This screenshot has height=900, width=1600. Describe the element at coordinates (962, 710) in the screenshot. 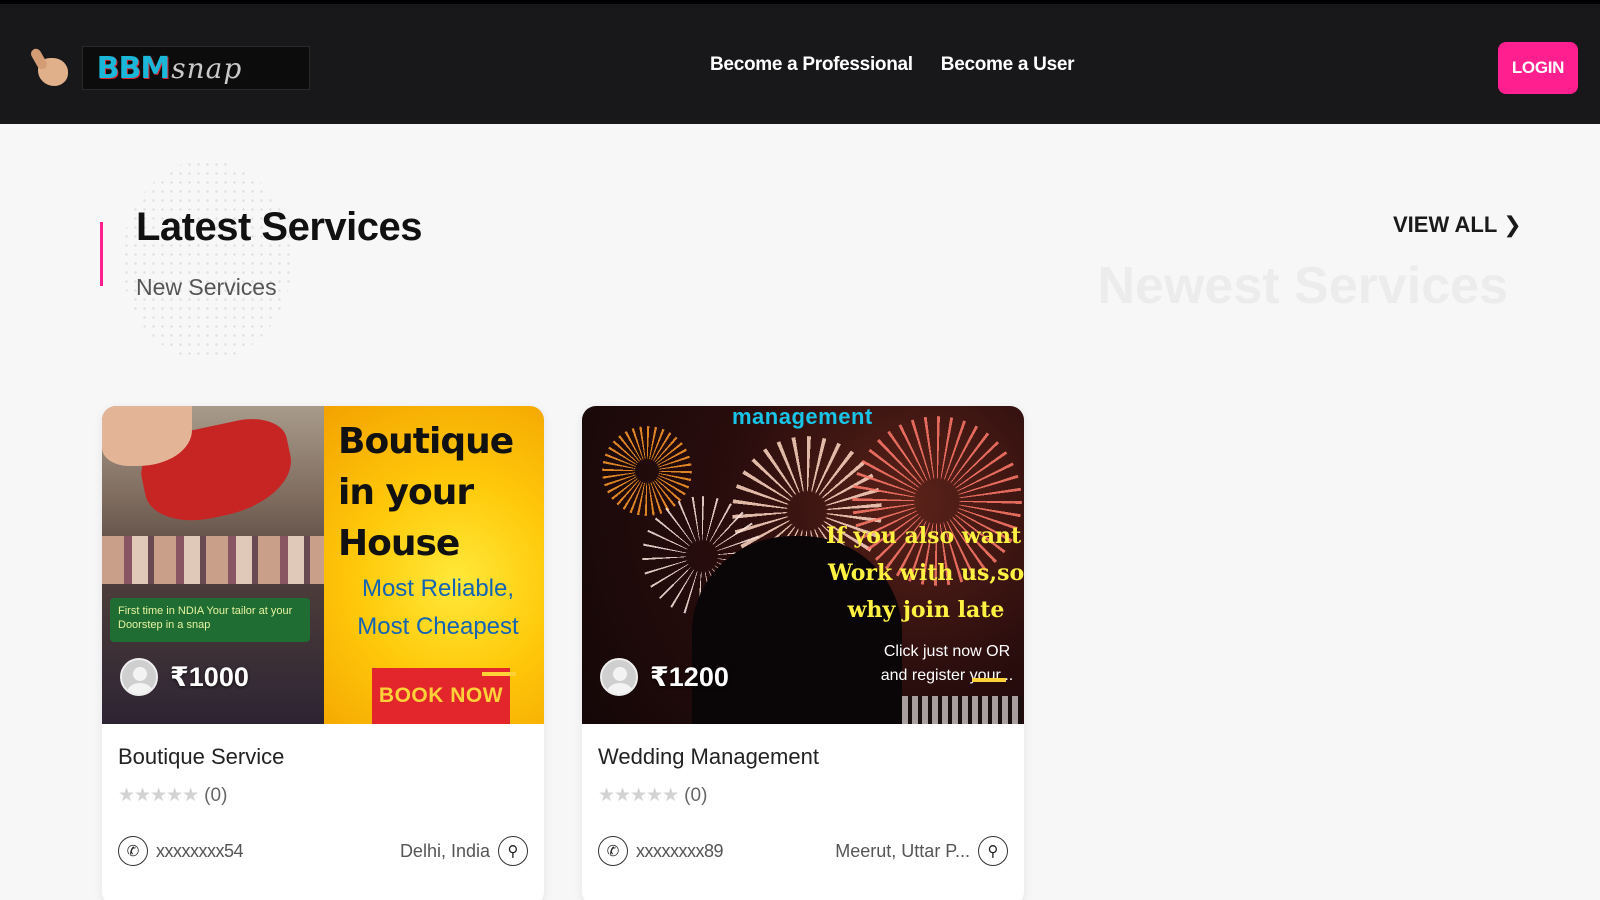

I see `qr-code` at that location.